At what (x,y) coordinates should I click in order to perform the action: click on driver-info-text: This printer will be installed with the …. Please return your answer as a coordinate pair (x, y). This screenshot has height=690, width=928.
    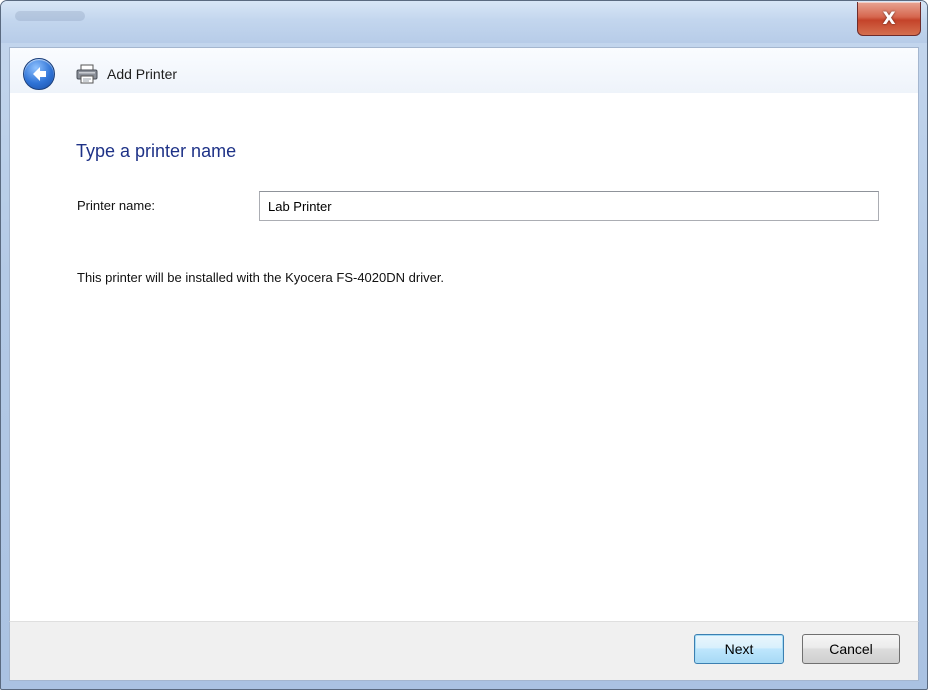
    Looking at the image, I should click on (261, 277).